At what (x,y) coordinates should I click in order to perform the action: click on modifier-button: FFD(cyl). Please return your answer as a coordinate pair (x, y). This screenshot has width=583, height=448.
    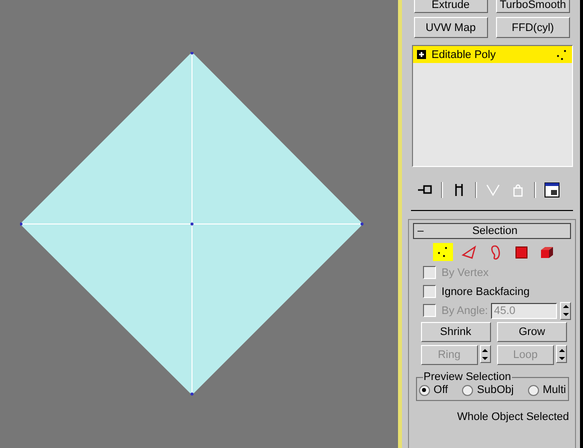
    Looking at the image, I should click on (533, 27).